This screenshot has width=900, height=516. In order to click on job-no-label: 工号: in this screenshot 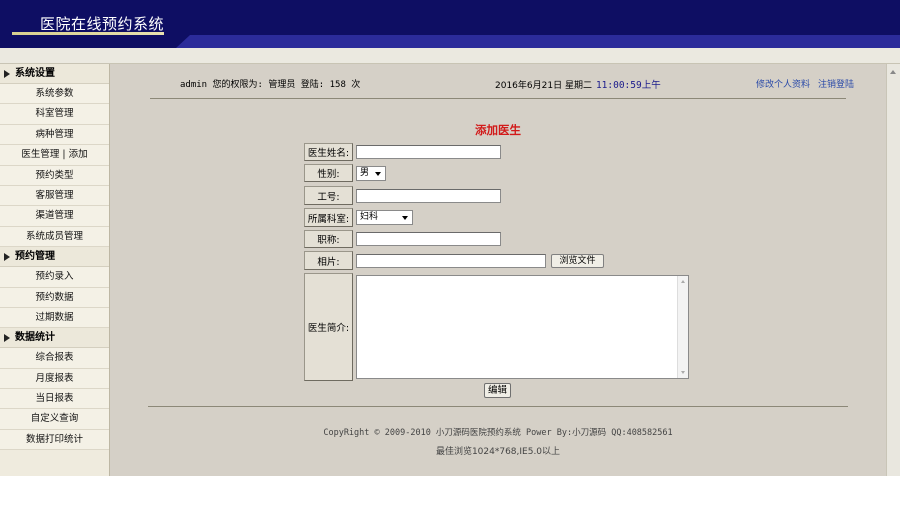, I will do `click(328, 195)`.